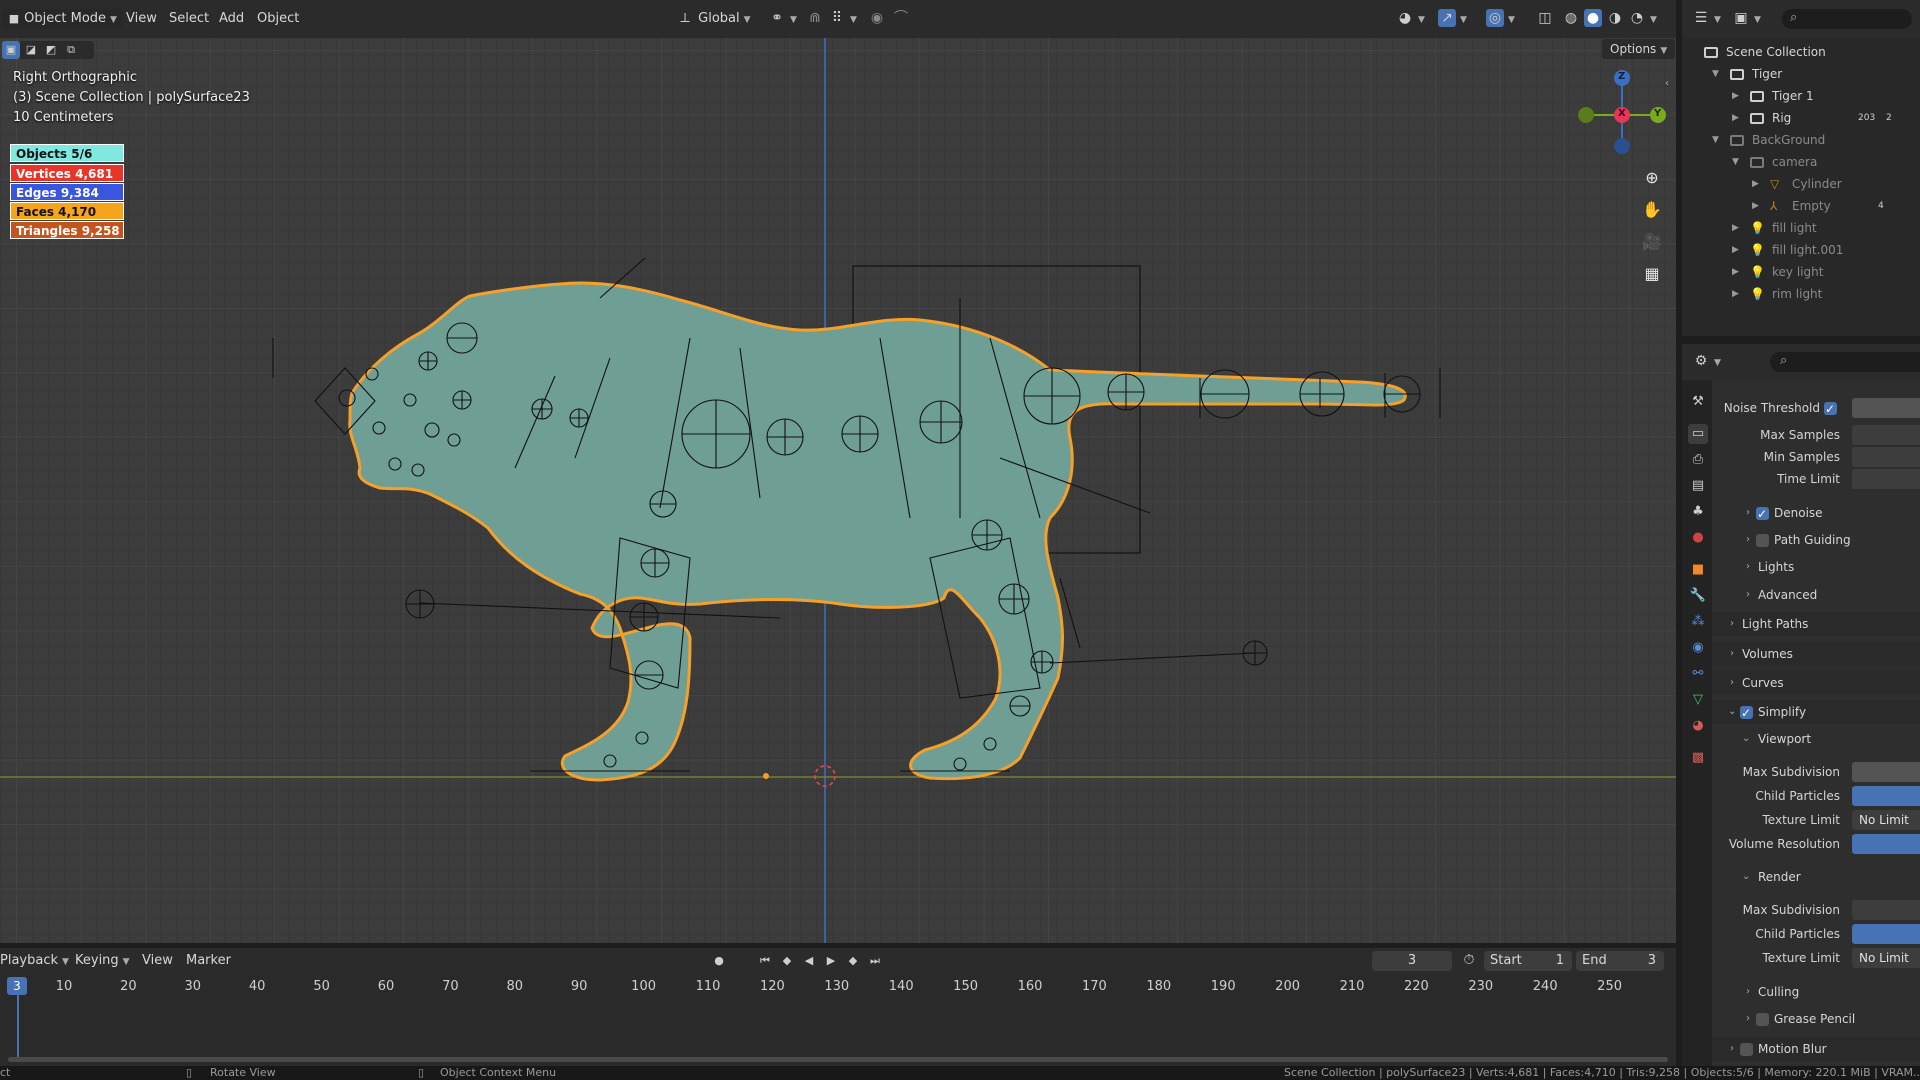 Image resolution: width=1920 pixels, height=1080 pixels. I want to click on pivot-dropdown: ⚭ ▼, so click(782, 19).